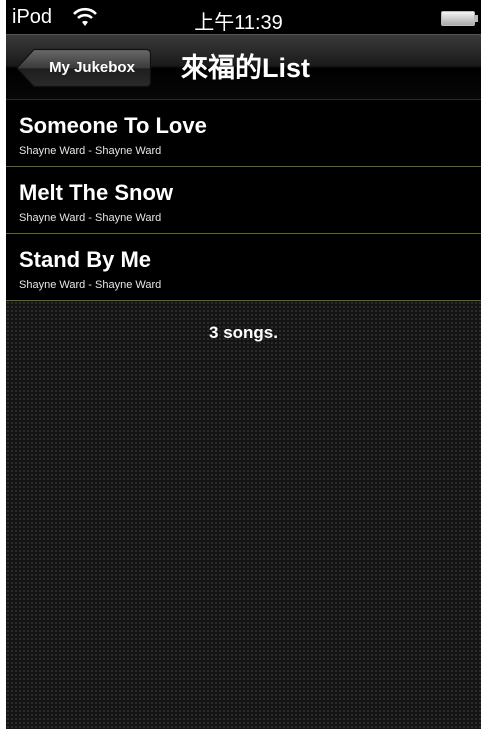 The height and width of the screenshot is (729, 487). I want to click on back-button-label: My Jukebox, so click(92, 67).